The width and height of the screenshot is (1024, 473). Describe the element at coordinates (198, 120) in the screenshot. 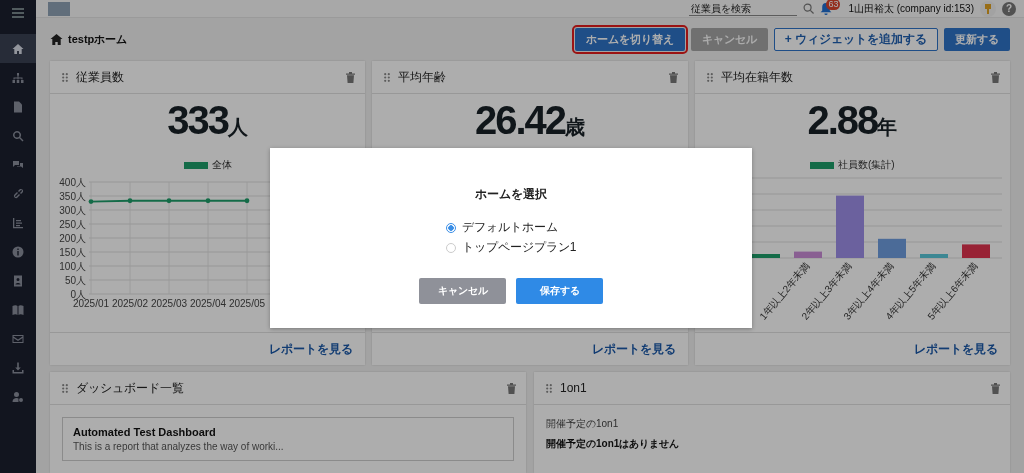

I see `metric-value: 333` at that location.